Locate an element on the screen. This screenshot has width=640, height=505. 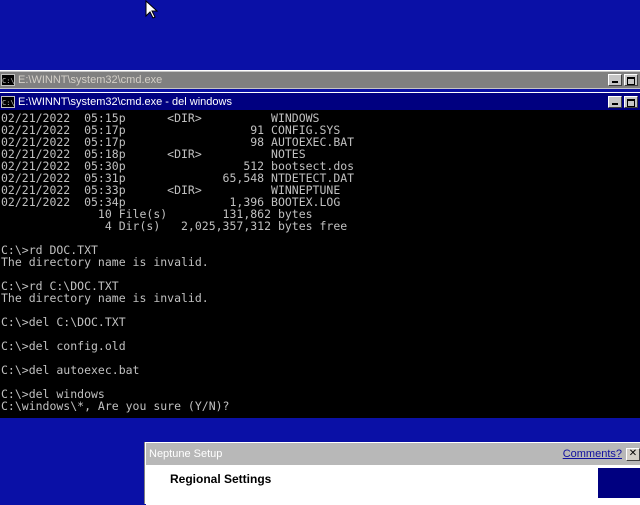
comments-link: Comments? is located at coordinates (592, 454).